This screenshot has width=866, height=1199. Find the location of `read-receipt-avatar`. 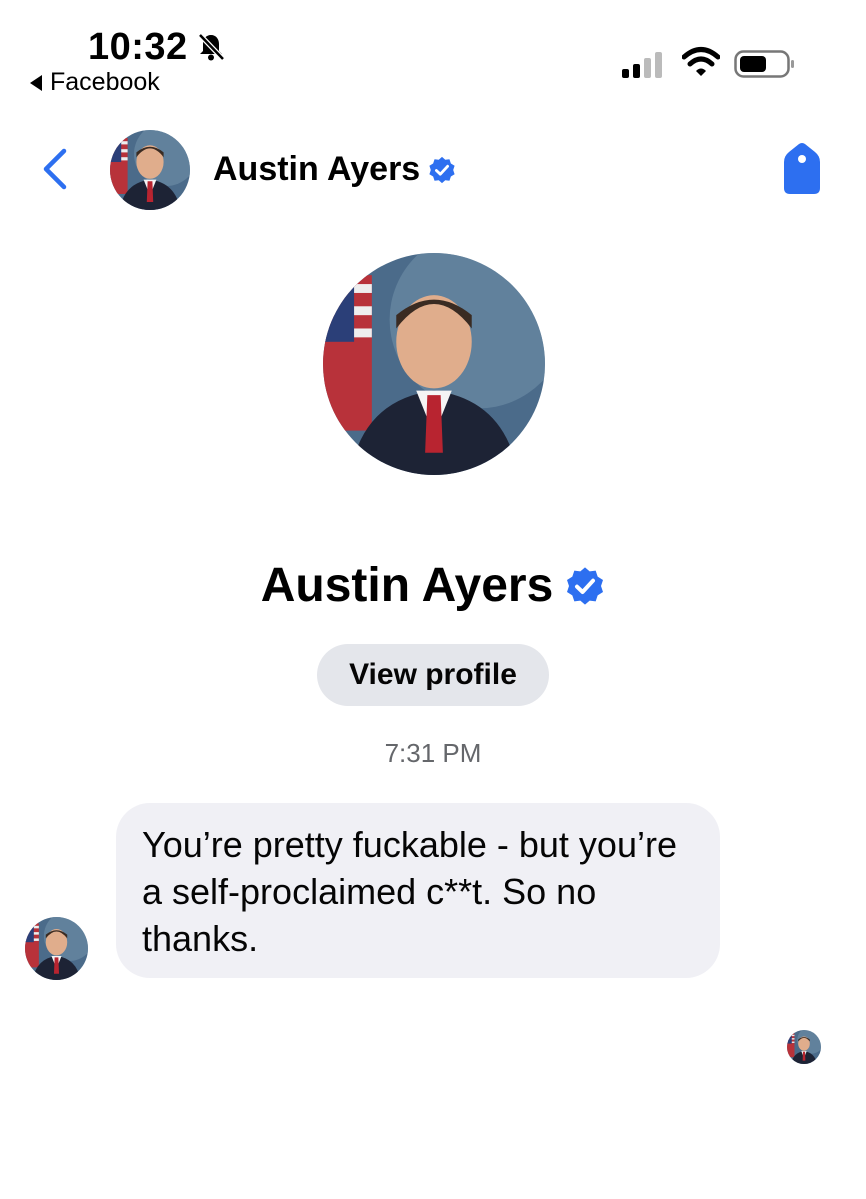

read-receipt-avatar is located at coordinates (804, 1047).